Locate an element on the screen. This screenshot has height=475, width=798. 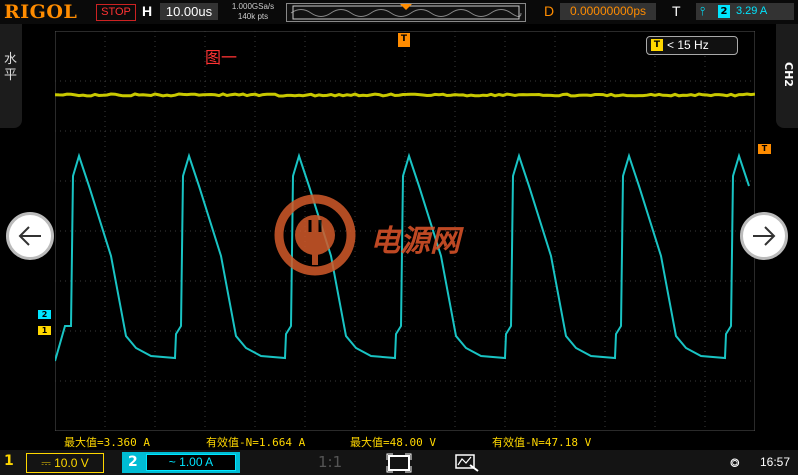
frequency-counter: T < 15 Hz is located at coordinates (692, 45).